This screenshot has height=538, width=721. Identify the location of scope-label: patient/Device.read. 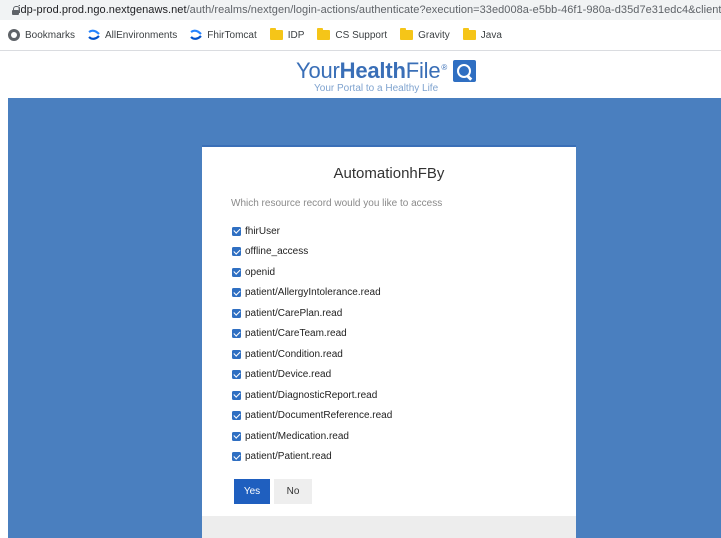
(288, 375).